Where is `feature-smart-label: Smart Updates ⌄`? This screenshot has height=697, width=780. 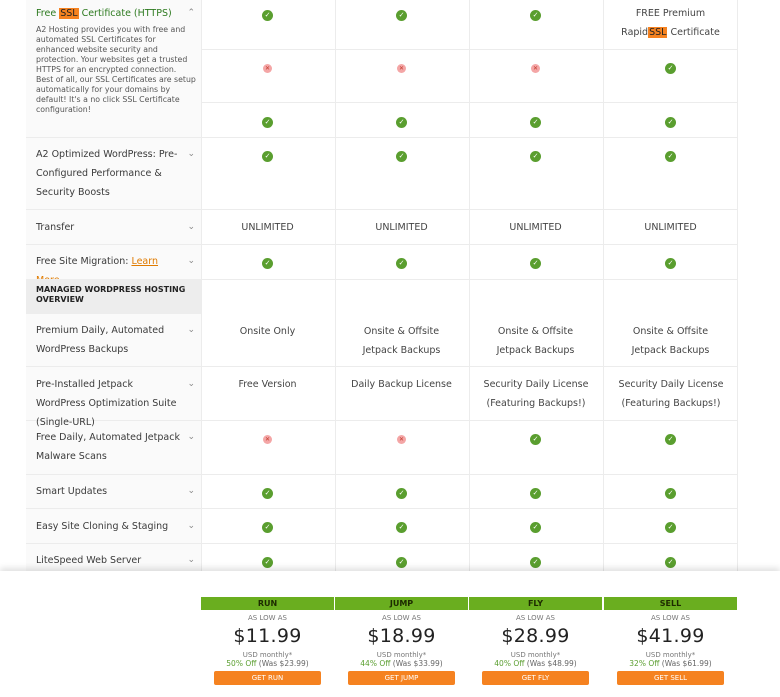
feature-smart-label: Smart Updates ⌄ is located at coordinates (113, 491).